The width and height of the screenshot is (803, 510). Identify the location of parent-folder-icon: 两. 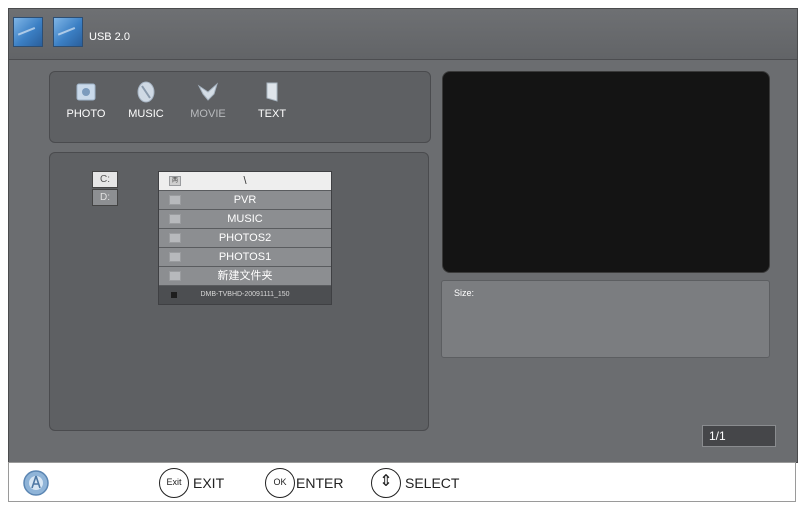
(175, 181).